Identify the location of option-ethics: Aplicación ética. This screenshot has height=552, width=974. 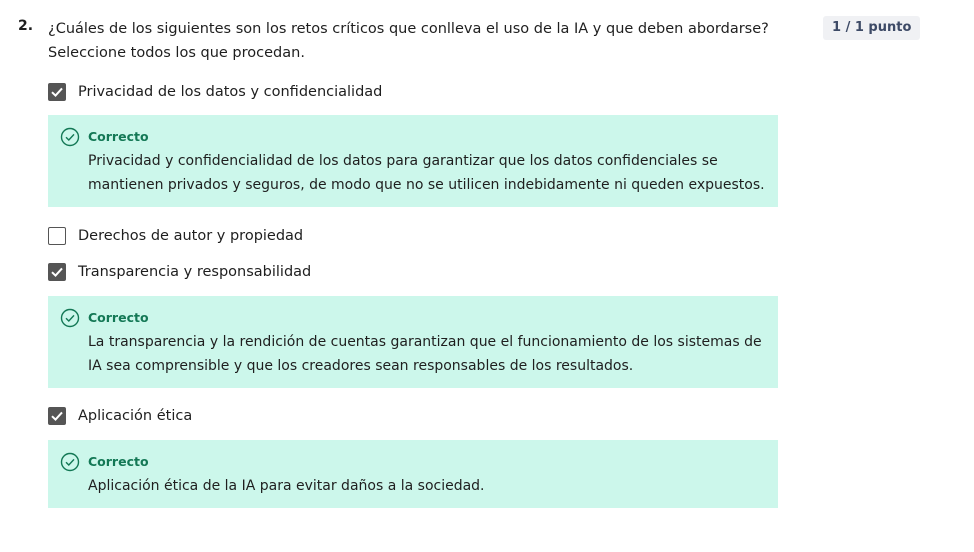
(120, 416).